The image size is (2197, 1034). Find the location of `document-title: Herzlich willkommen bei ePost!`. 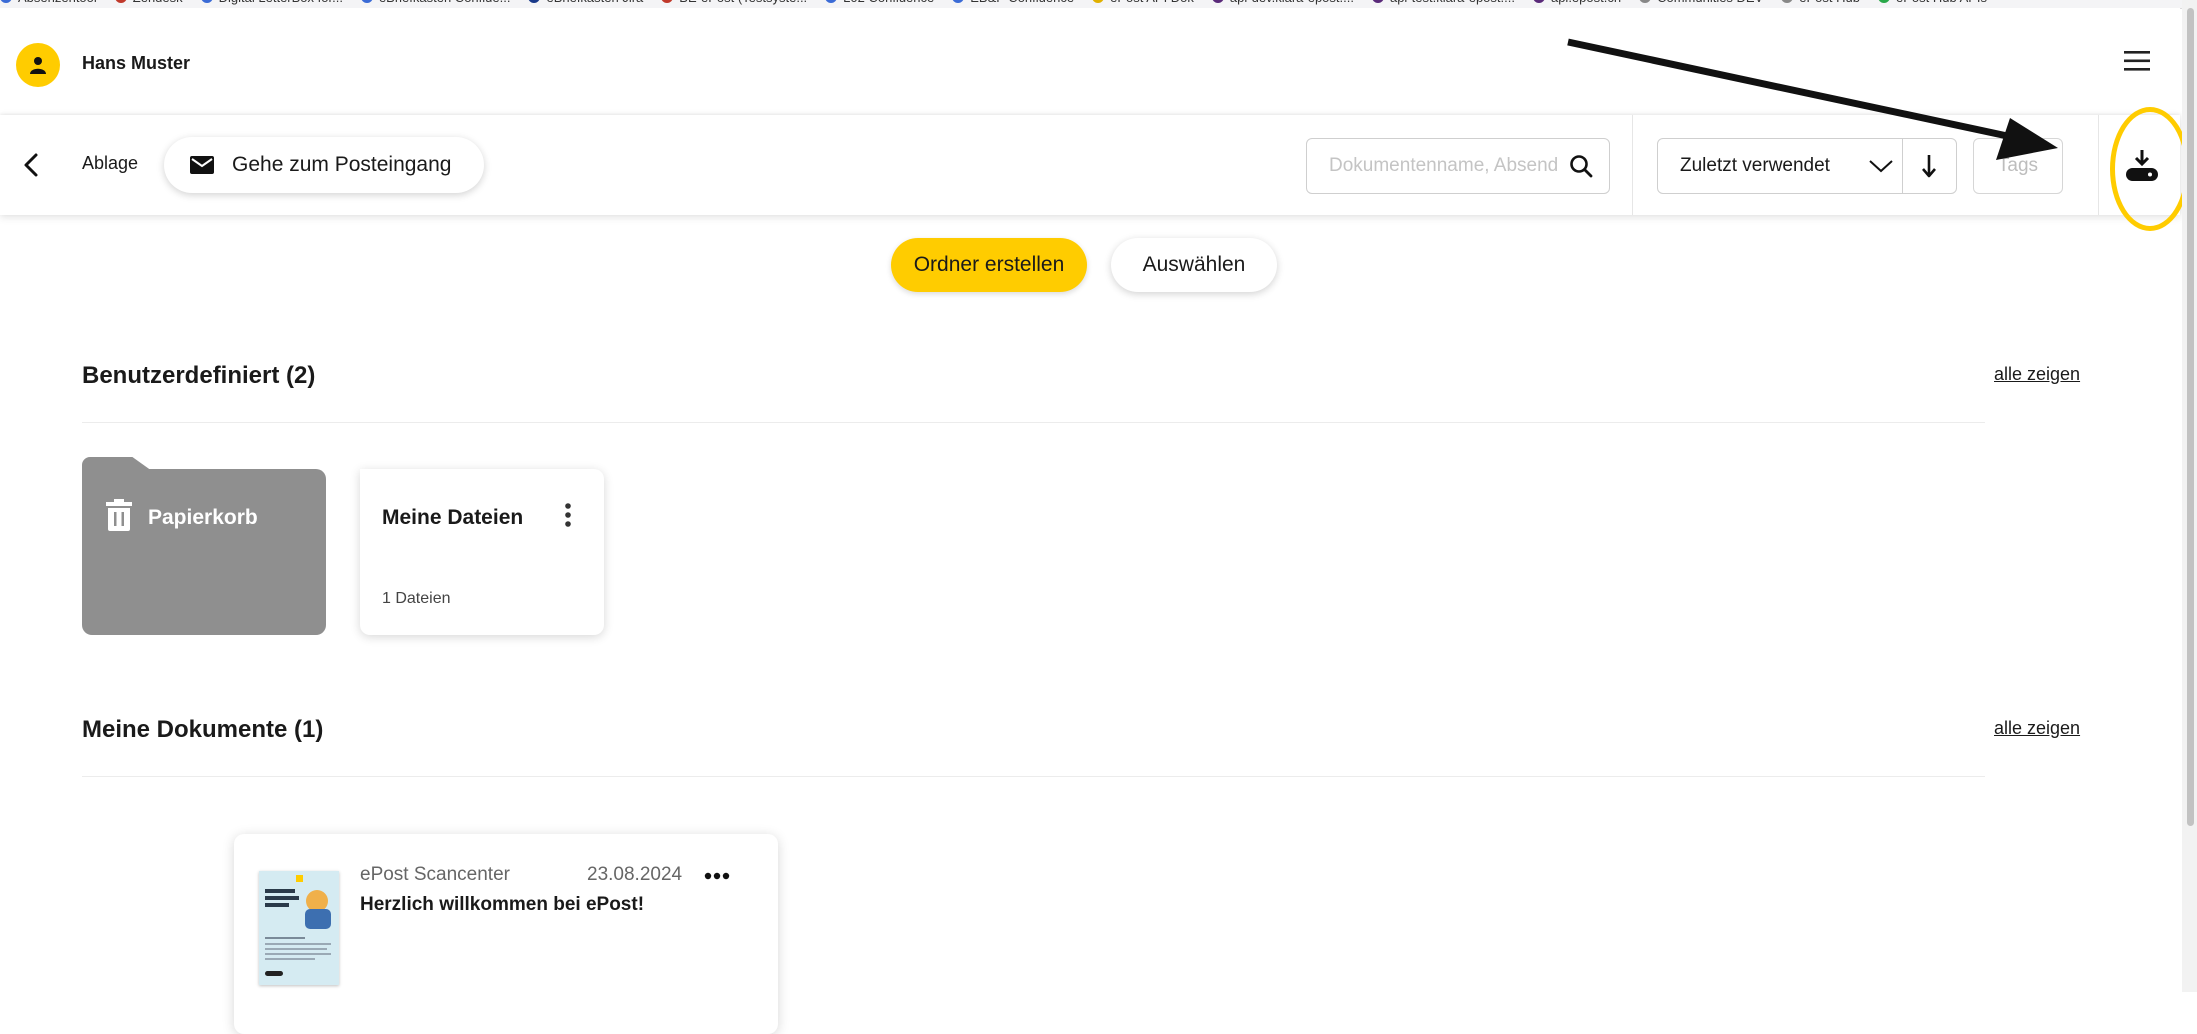

document-title: Herzlich willkommen bei ePost! is located at coordinates (502, 904).